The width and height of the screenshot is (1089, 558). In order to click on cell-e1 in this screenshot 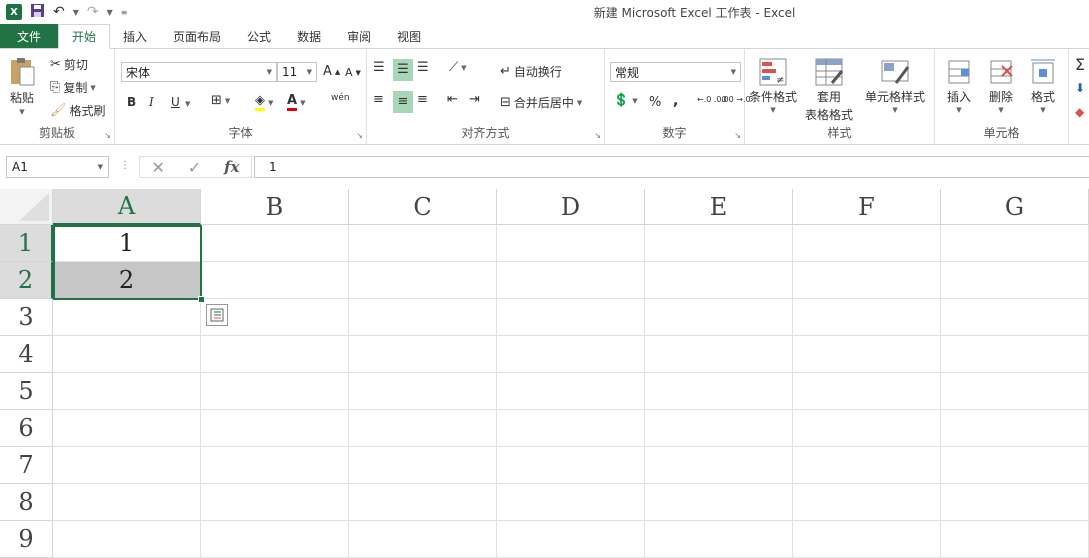, I will do `click(719, 243)`.